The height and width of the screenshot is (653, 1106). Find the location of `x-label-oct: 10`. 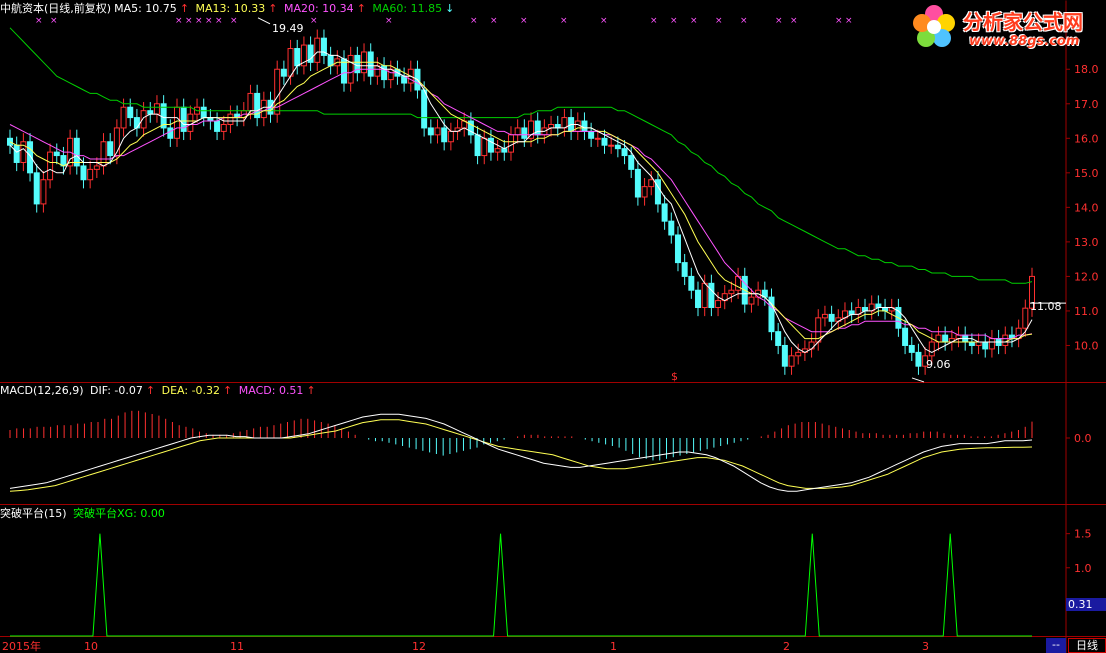

x-label-oct: 10 is located at coordinates (91, 646).